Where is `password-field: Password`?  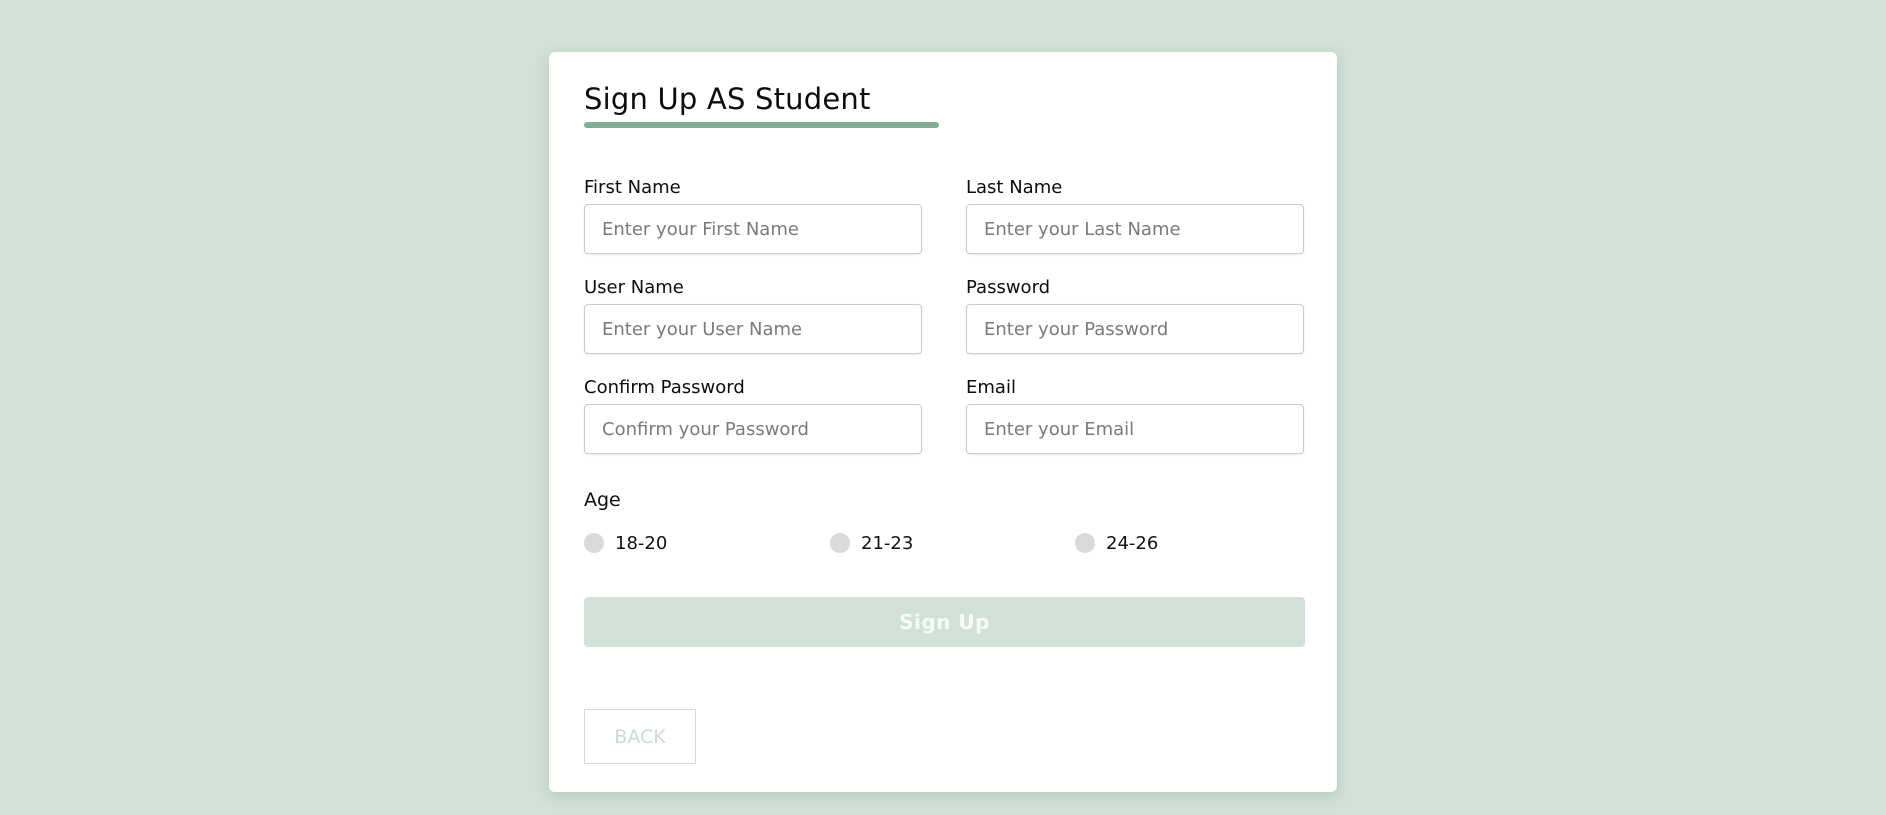 password-field: Password is located at coordinates (1135, 315).